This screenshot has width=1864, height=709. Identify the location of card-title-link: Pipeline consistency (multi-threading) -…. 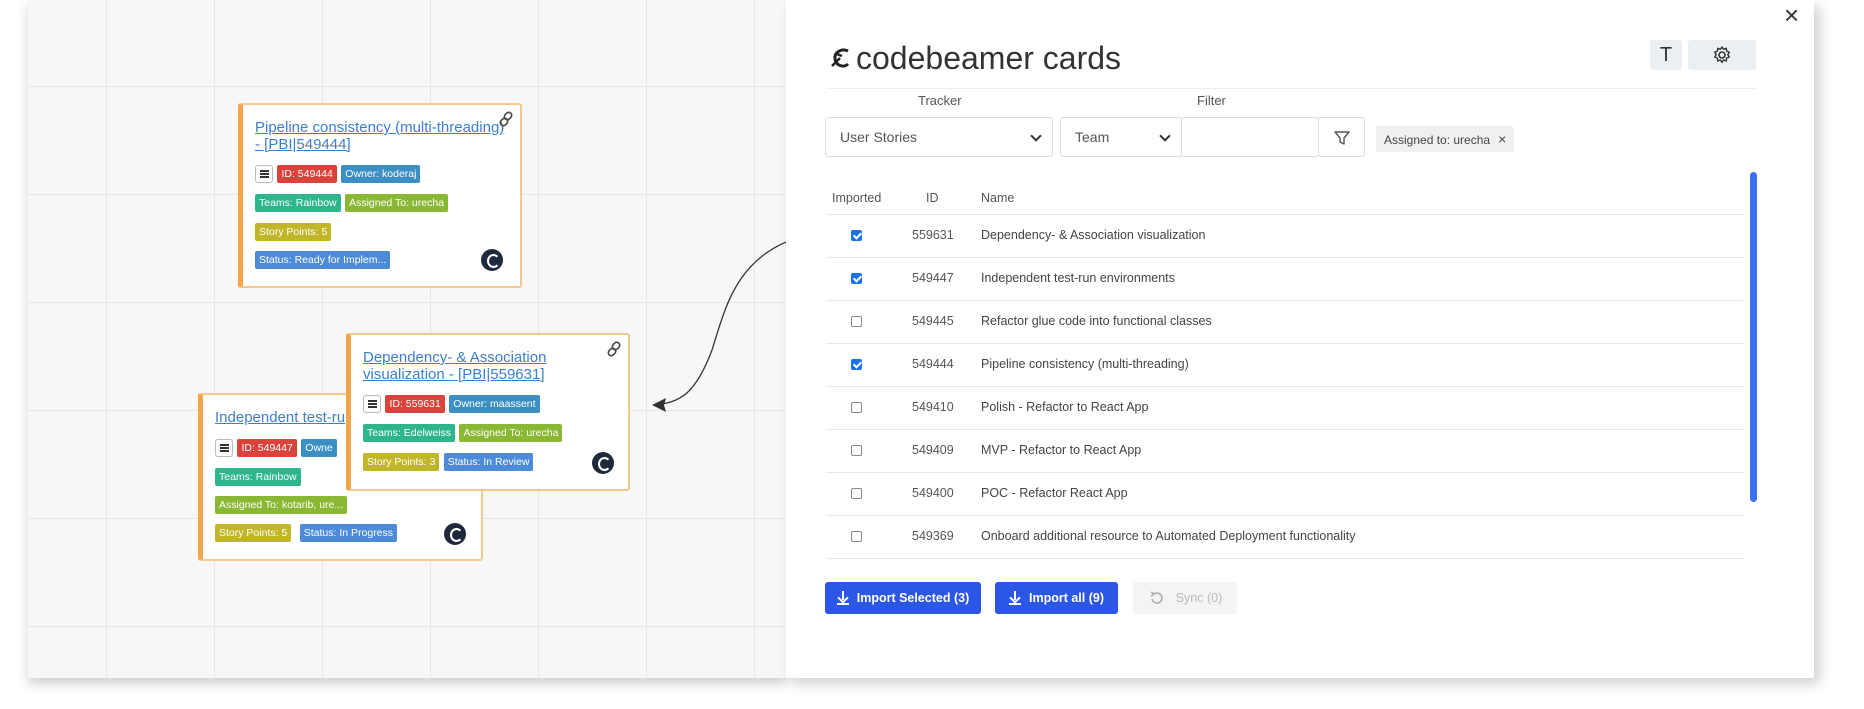
(380, 136).